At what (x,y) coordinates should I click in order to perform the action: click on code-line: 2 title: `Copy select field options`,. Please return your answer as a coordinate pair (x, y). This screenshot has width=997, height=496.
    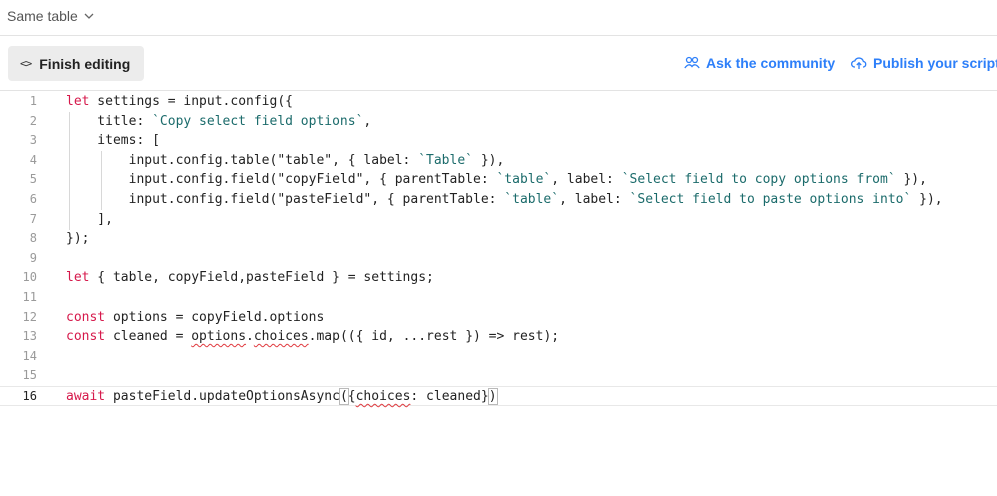
    Looking at the image, I should click on (498, 122).